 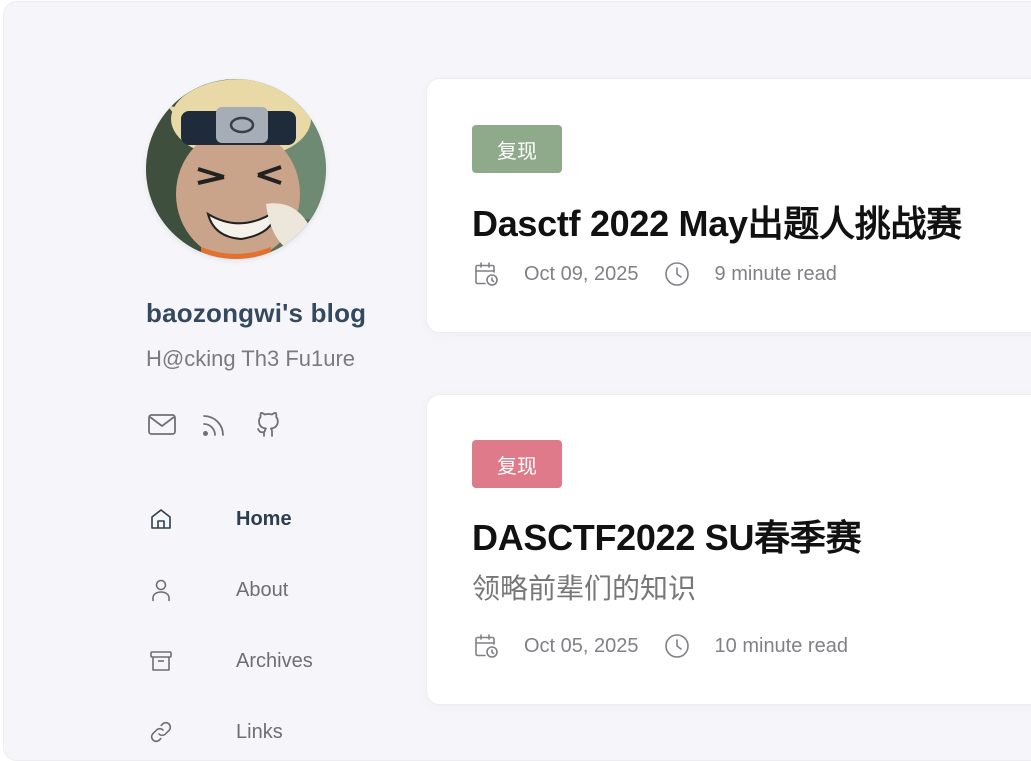 What do you see at coordinates (259, 731) in the screenshot?
I see `nav-label: Links` at bounding box center [259, 731].